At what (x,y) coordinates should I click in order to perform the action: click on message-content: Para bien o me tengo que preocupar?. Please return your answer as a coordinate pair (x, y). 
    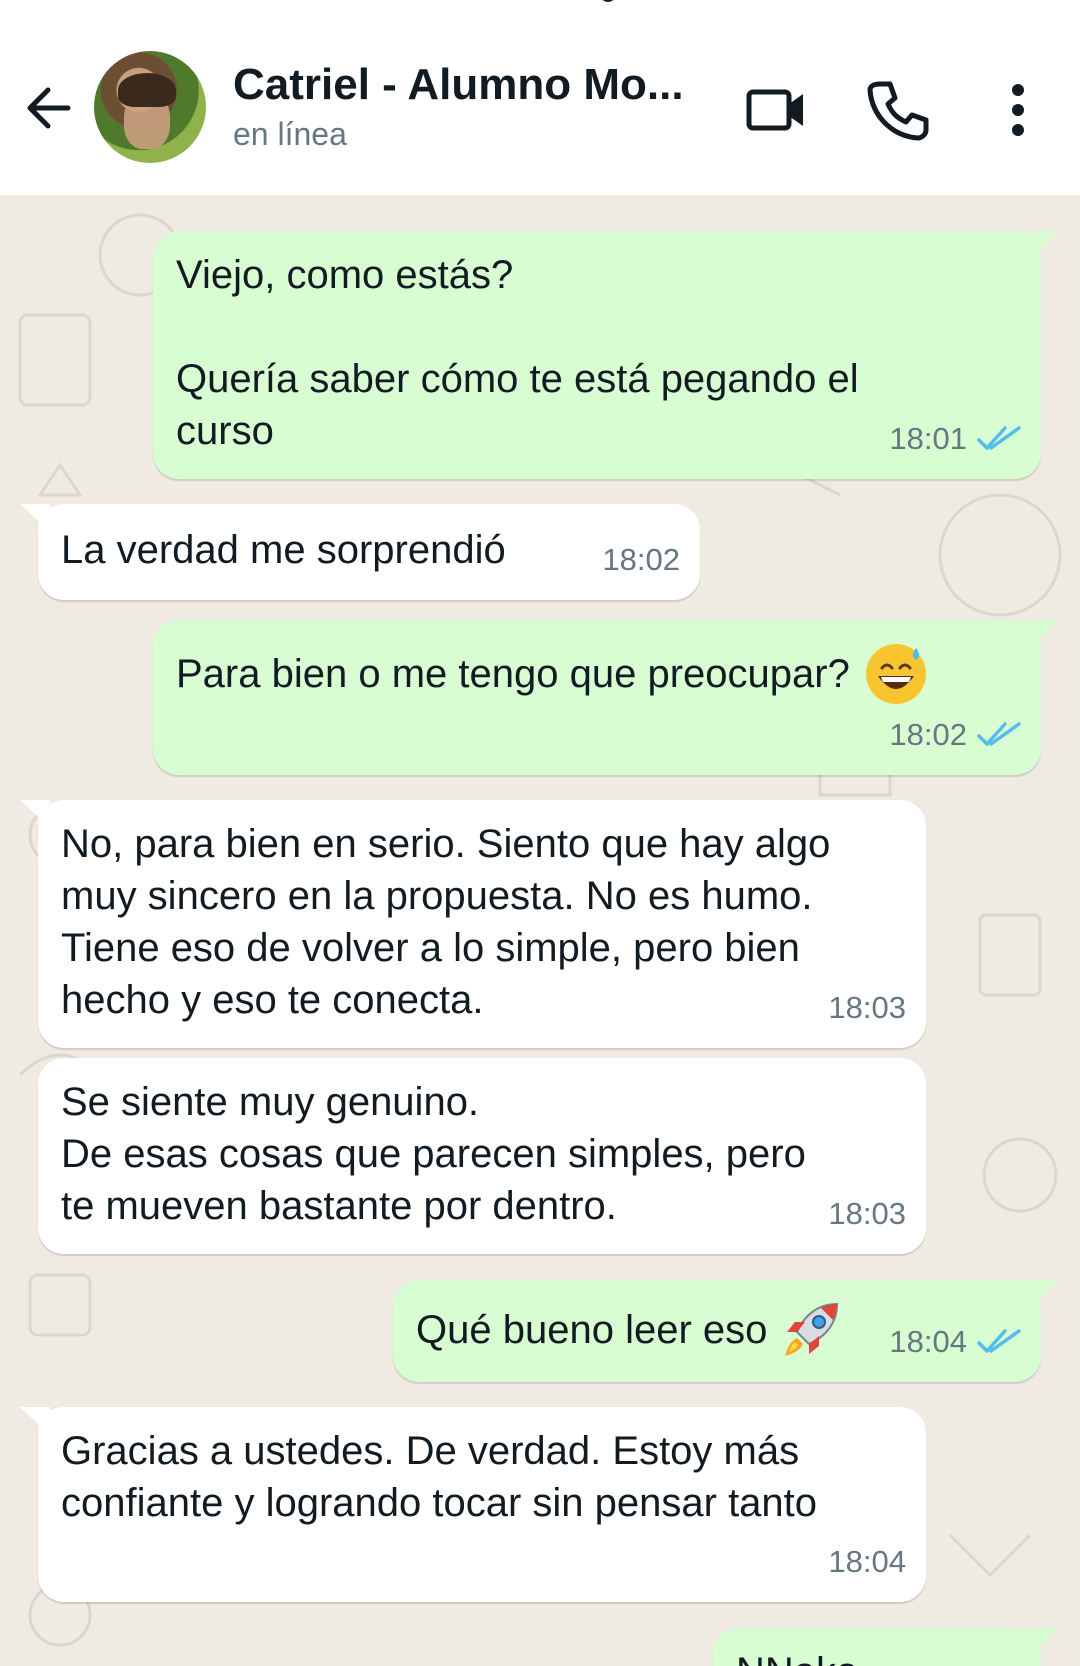
    Looking at the image, I should click on (552, 674).